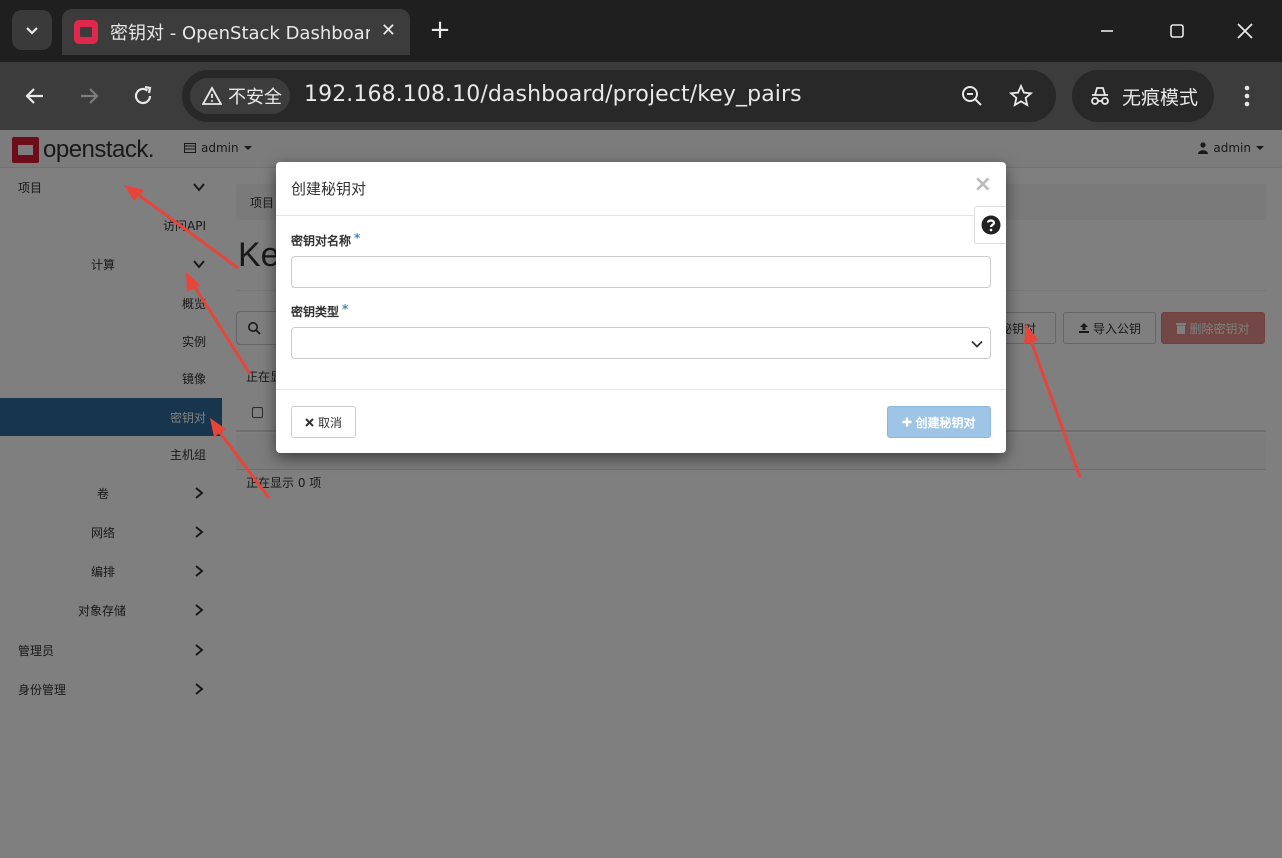 The width and height of the screenshot is (1282, 858). I want to click on help-button, so click(990, 225).